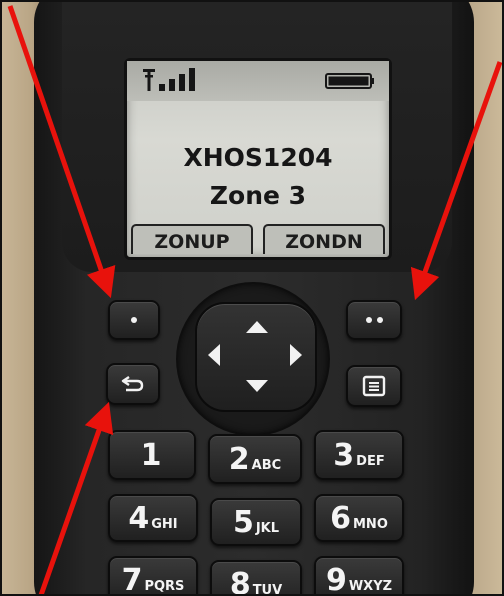 Image resolution: width=504 pixels, height=596 pixels. I want to click on display-line-1: XHOS1204, so click(258, 157).